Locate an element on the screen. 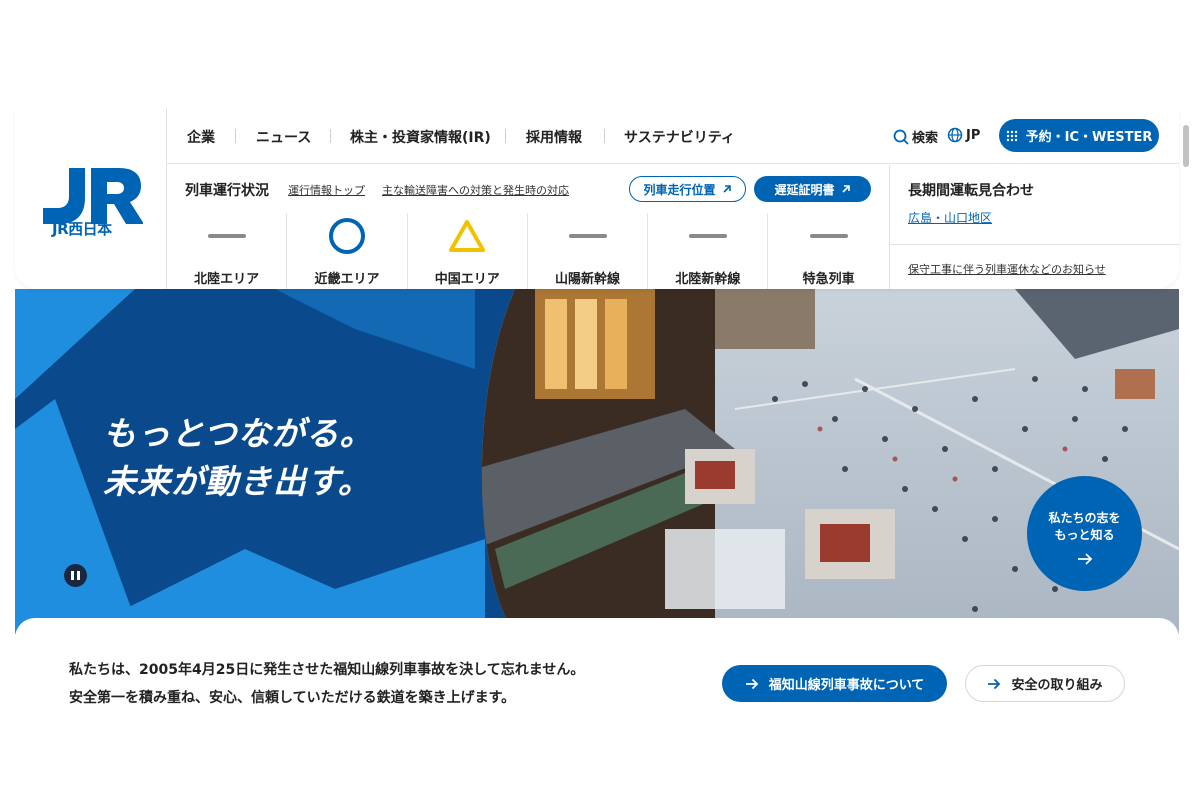 The image size is (1199, 800). grid-icon is located at coordinates (1011, 135).